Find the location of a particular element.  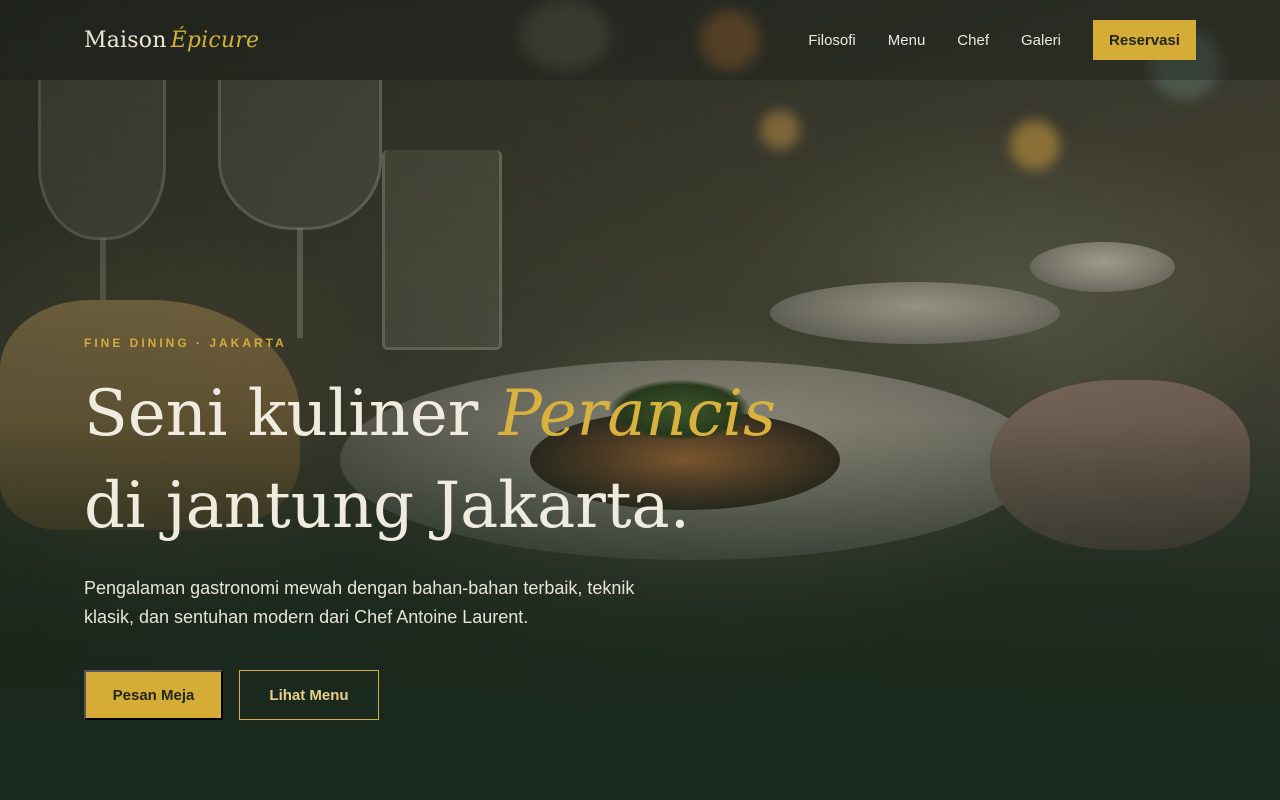

brand-logo: Maison Épicure is located at coordinates (171, 40).